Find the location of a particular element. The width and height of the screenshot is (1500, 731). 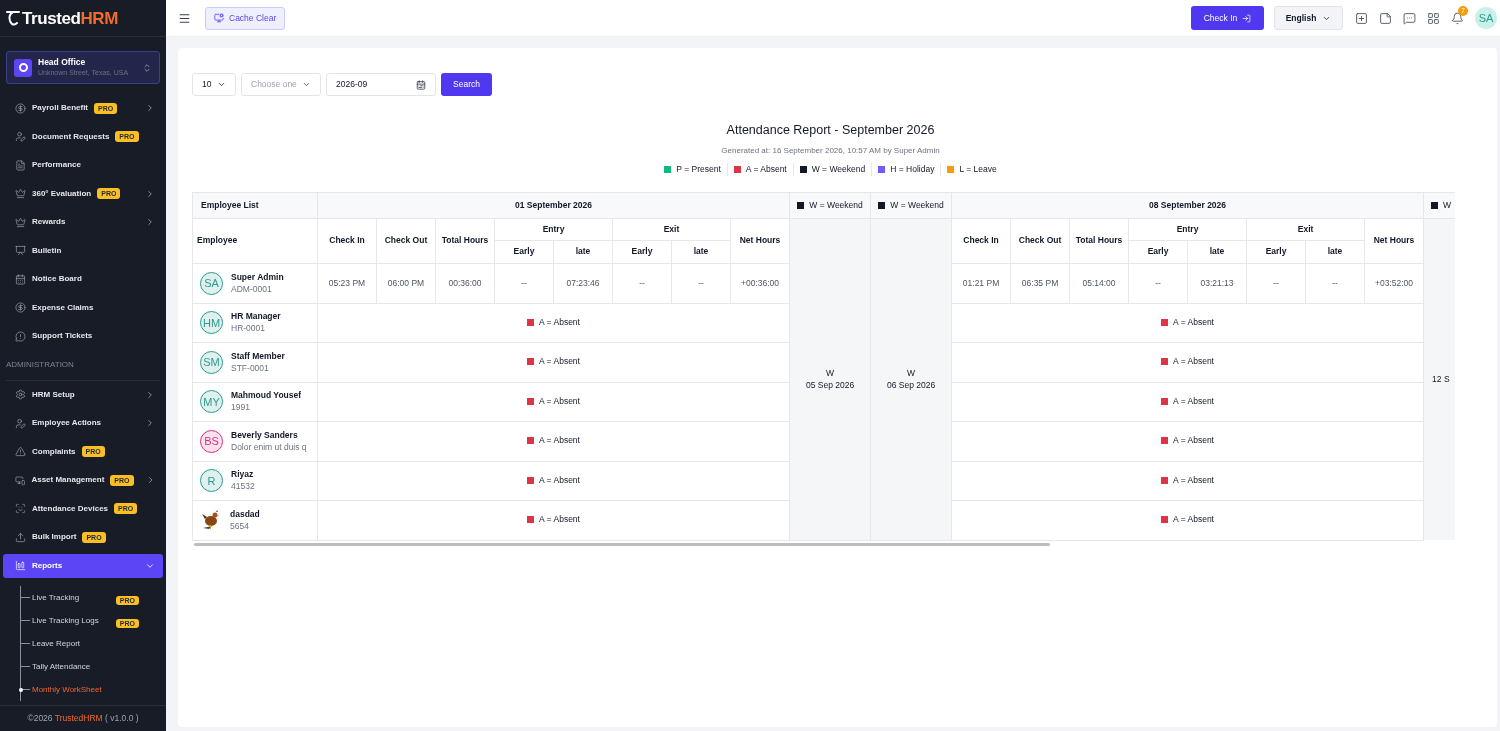

avatar: HM is located at coordinates (211, 323).